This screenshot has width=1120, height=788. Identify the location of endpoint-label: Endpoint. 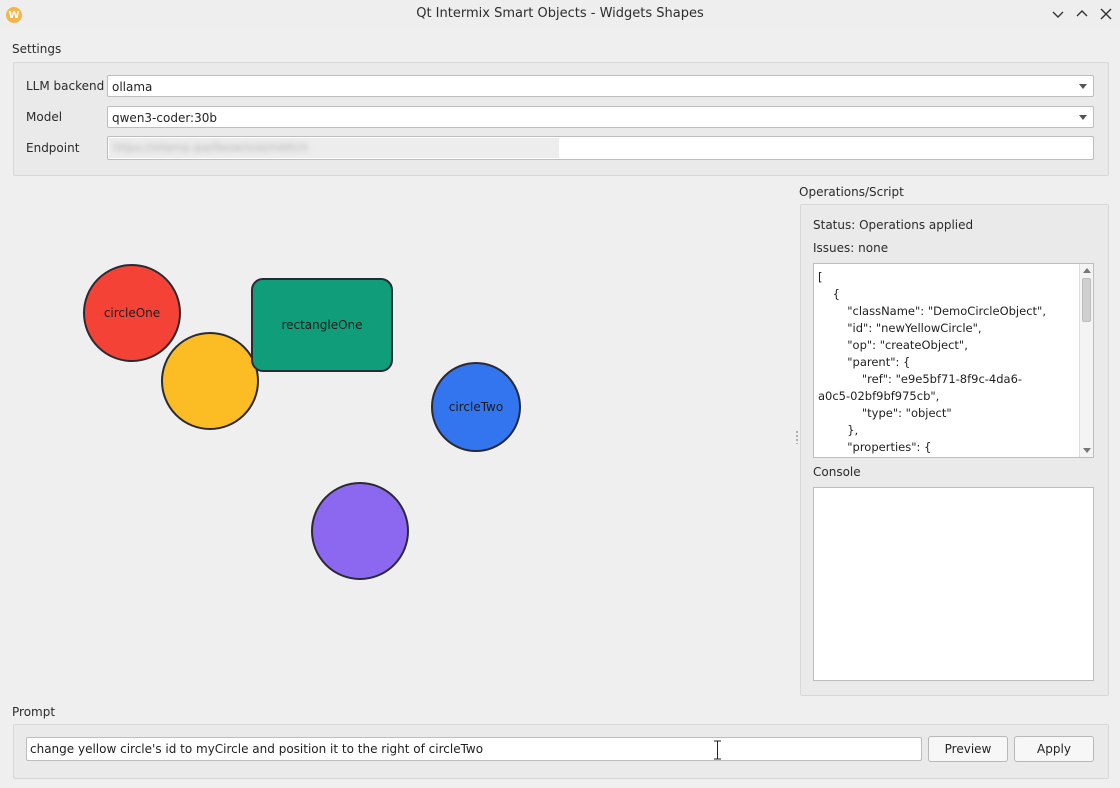
(53, 148).